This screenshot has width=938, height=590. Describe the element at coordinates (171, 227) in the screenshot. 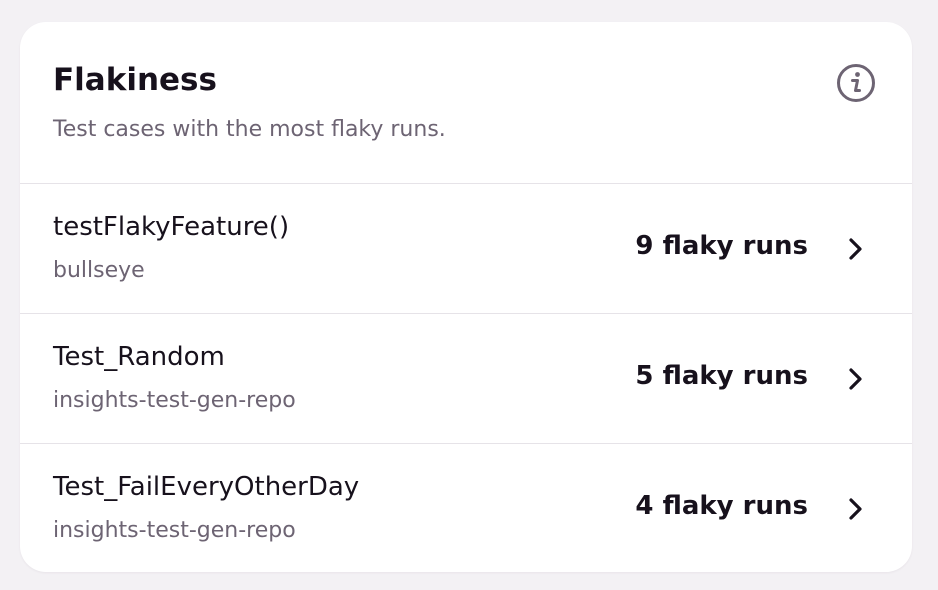

I see `test-name: testFlakyFeature()` at that location.